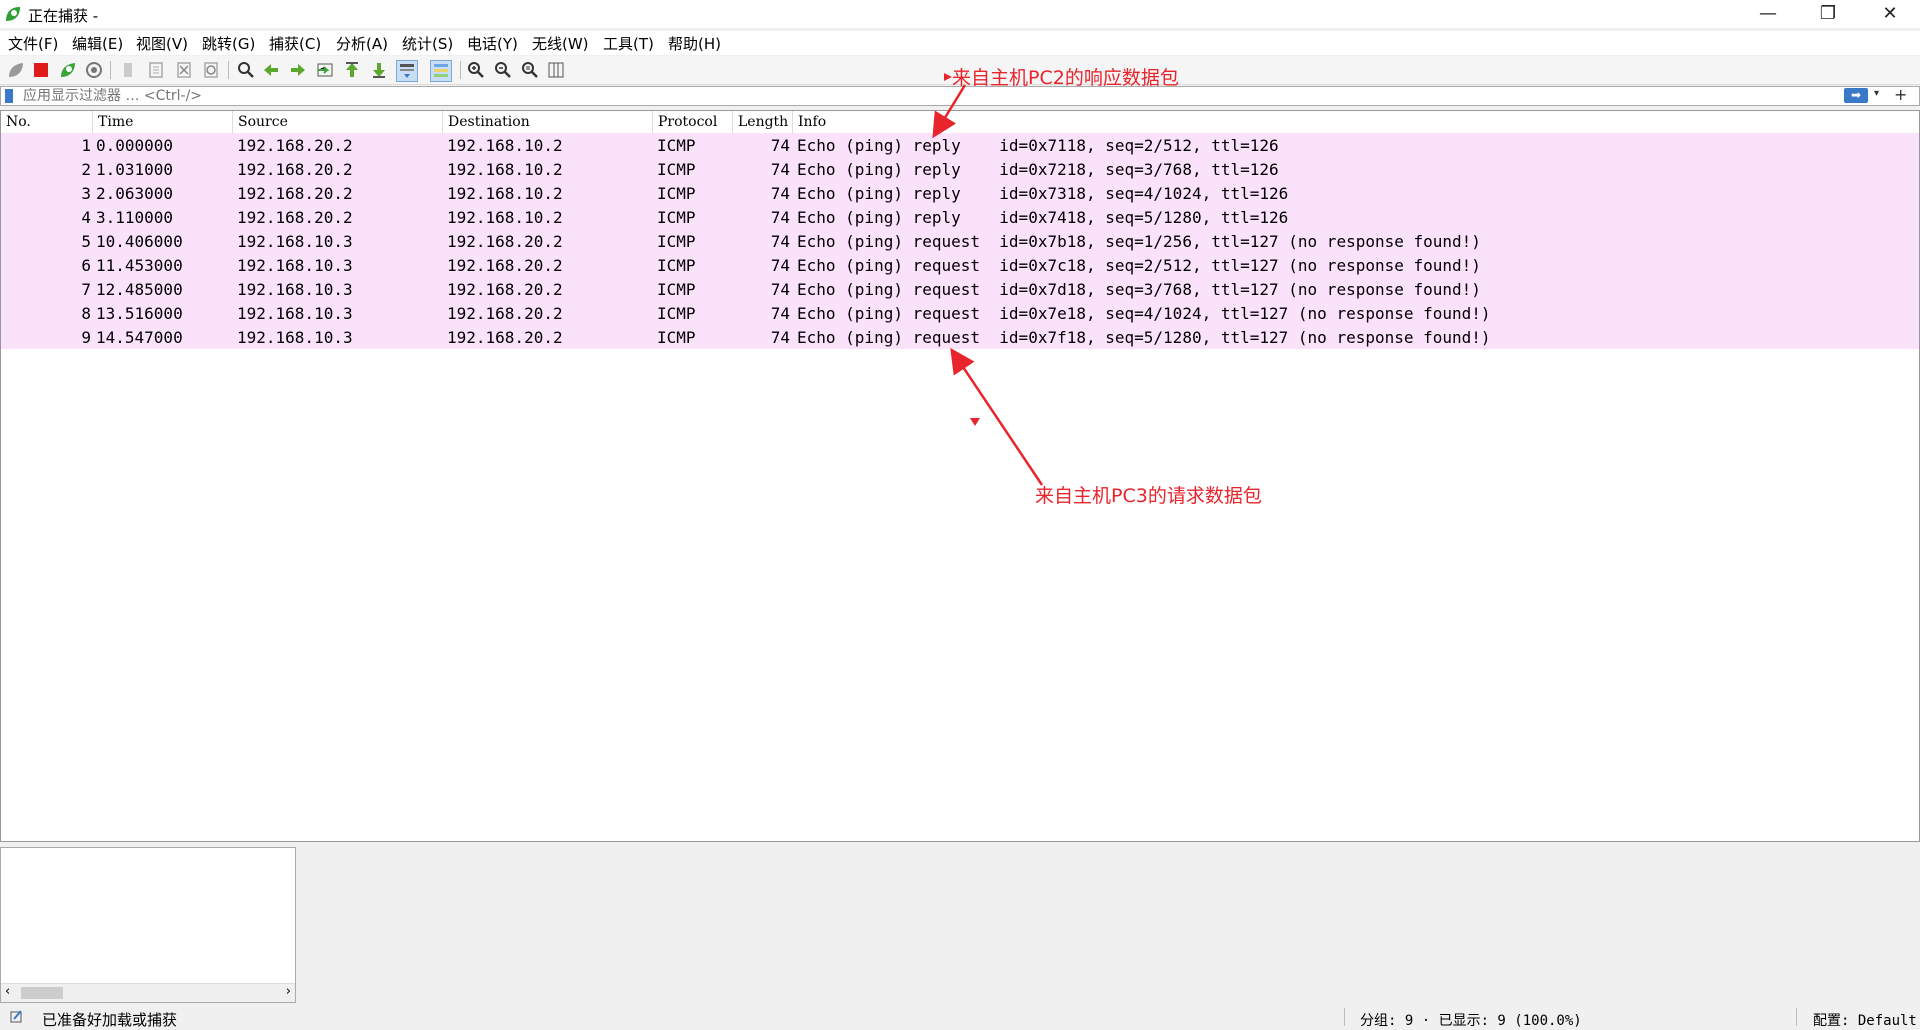  I want to click on column-time: Time, so click(115, 122).